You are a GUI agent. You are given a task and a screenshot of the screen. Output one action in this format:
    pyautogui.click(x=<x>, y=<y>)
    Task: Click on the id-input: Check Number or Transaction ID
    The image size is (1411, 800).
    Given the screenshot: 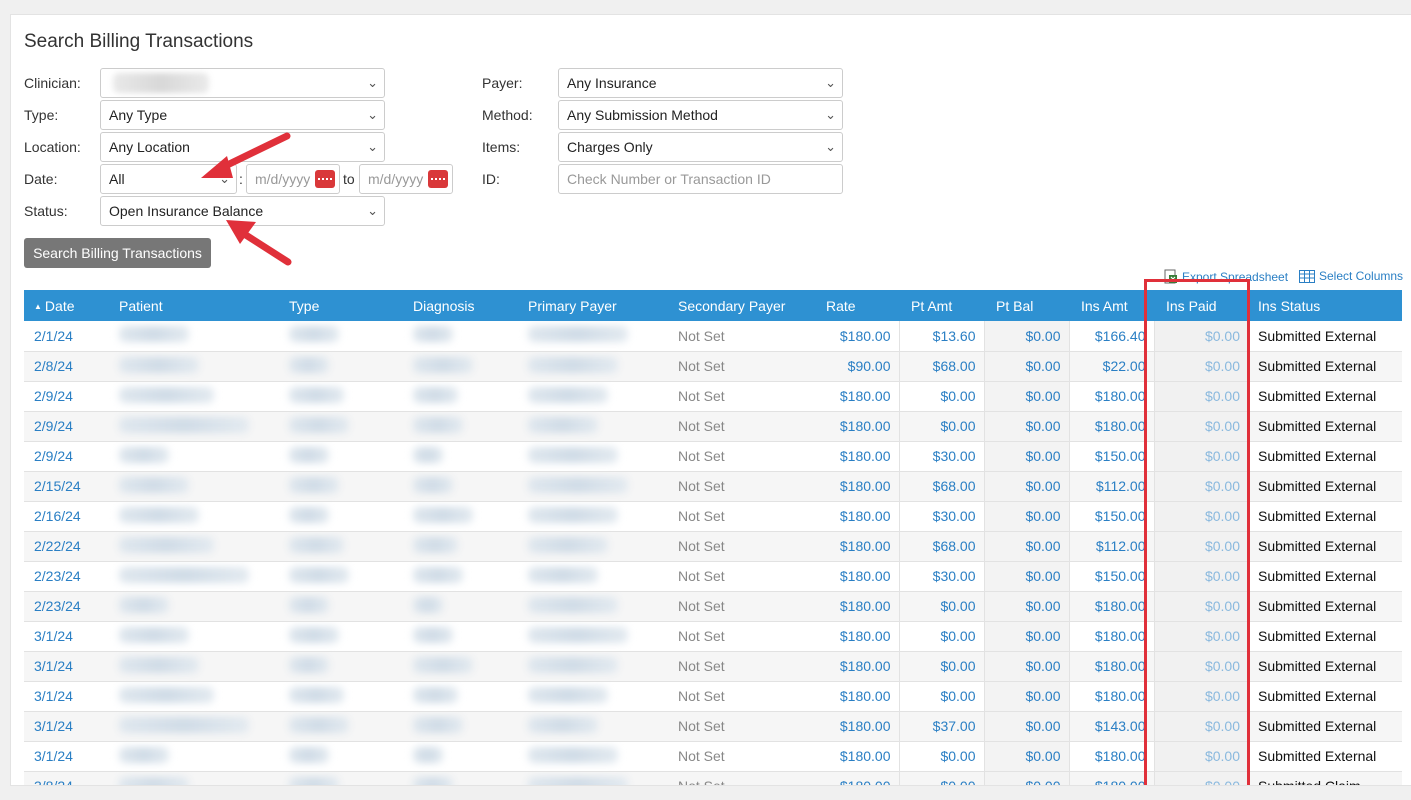 What is the action you would take?
    pyautogui.click(x=700, y=179)
    